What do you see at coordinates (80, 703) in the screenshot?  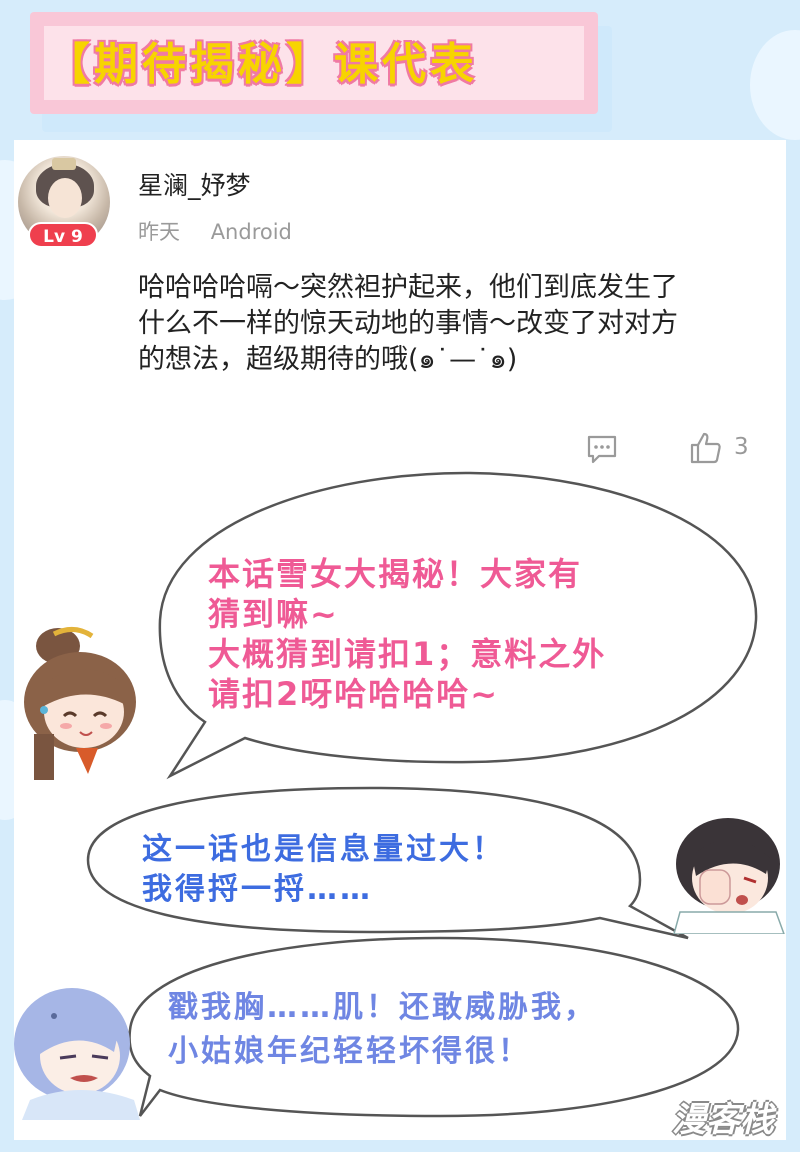 I see `chibi-girl-brown-hair` at bounding box center [80, 703].